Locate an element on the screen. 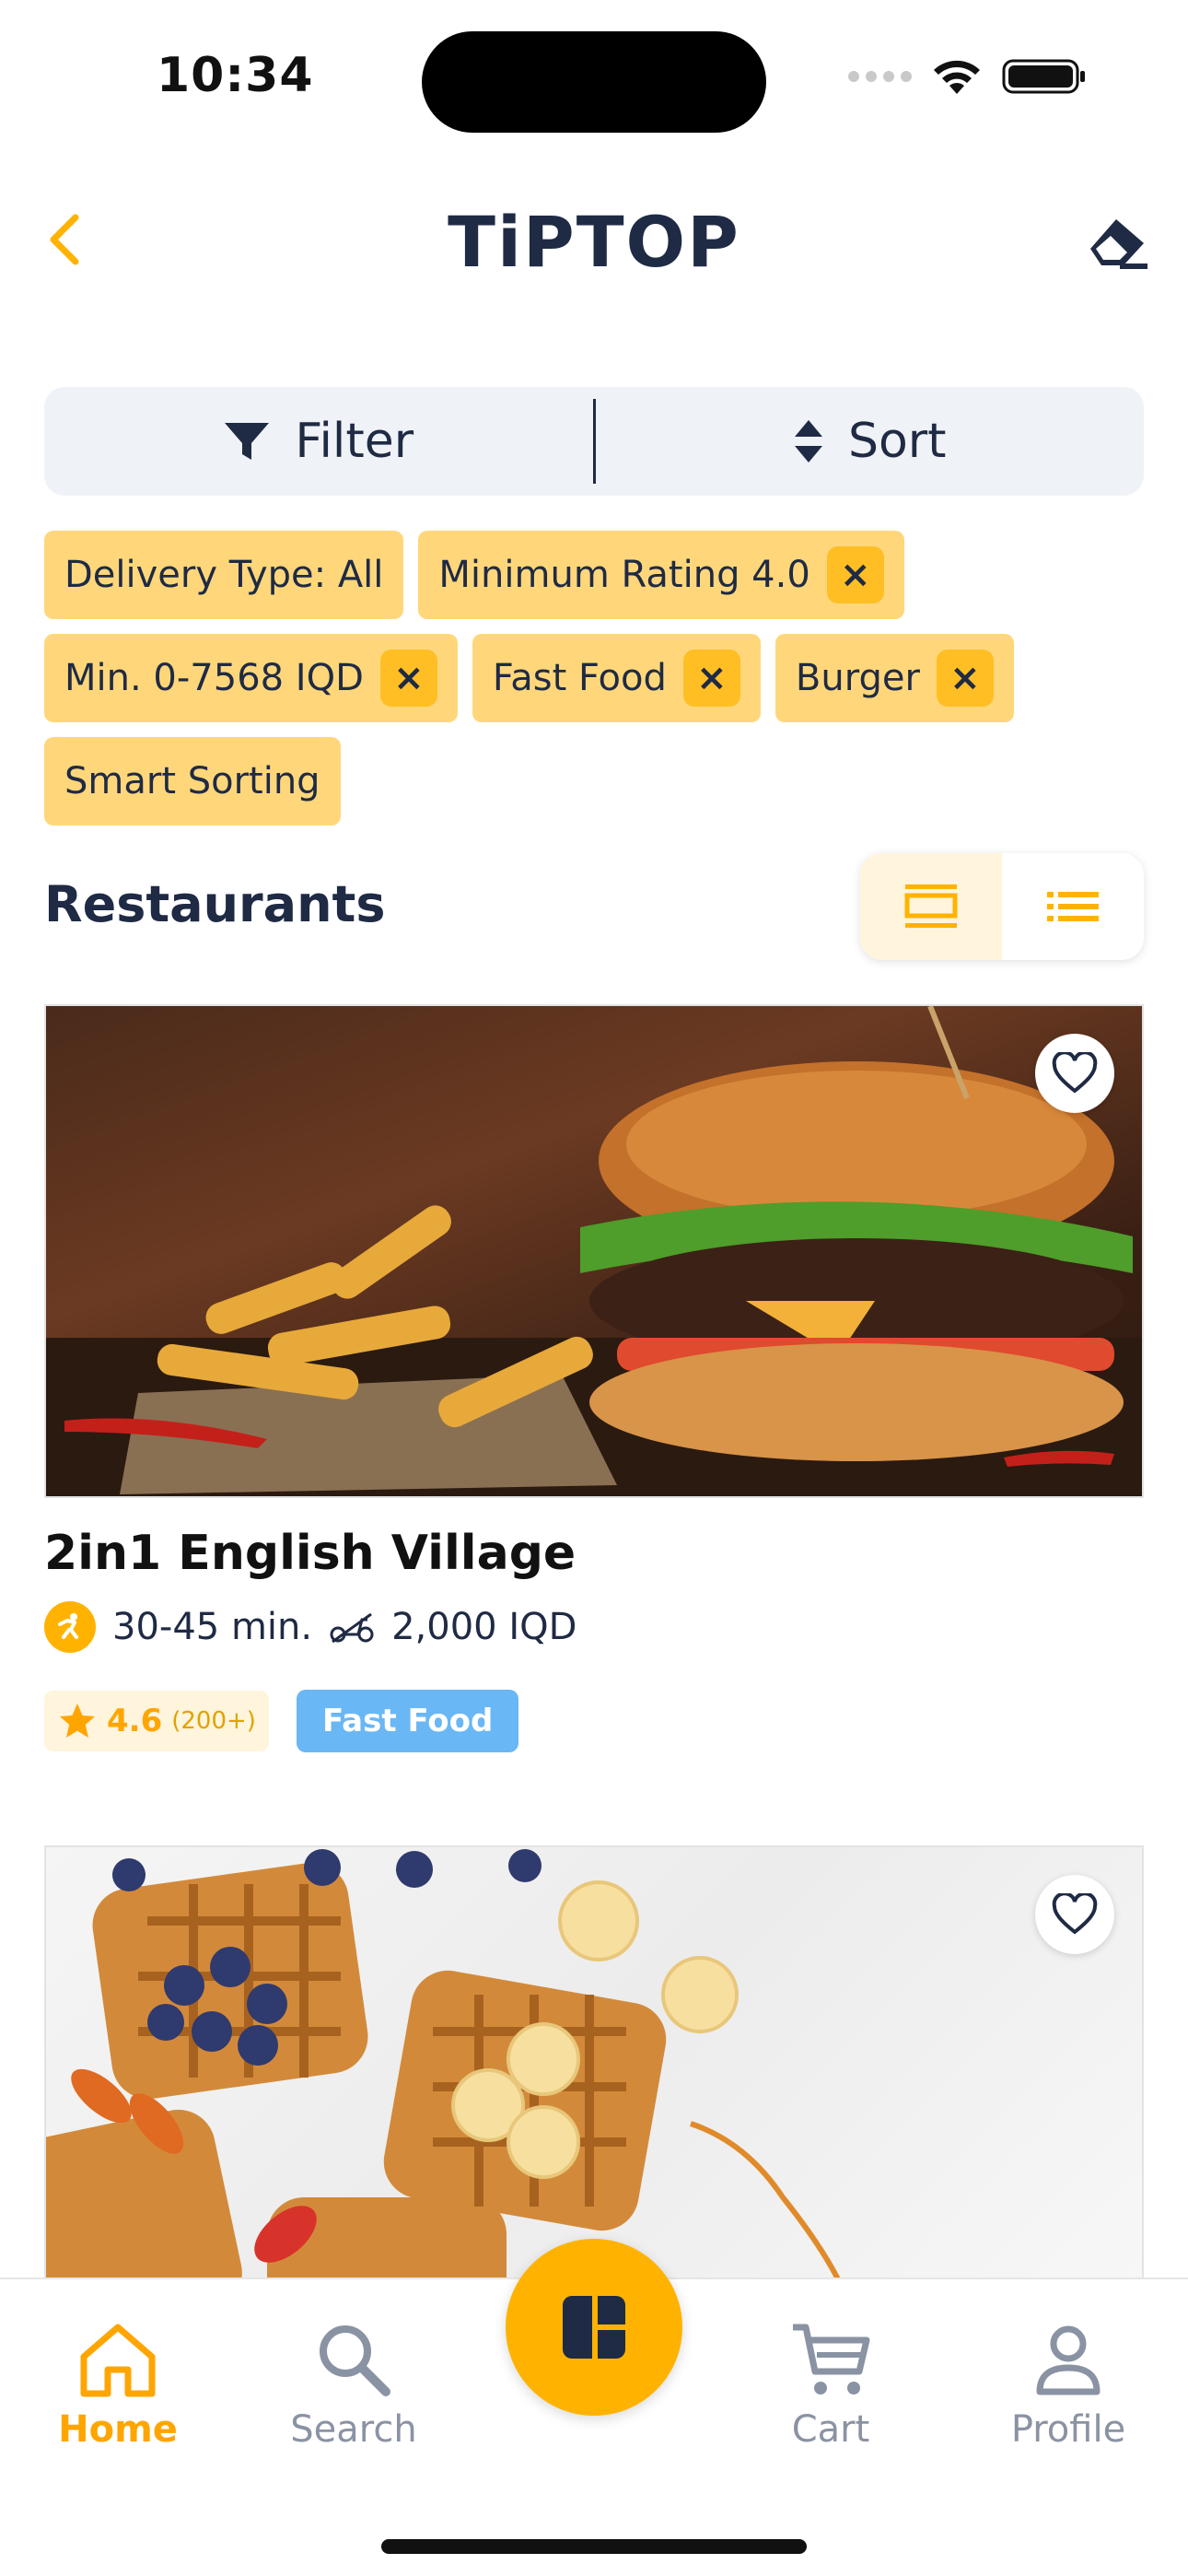 This screenshot has width=1188, height=2576. tab-cart: Cart is located at coordinates (831, 2385).